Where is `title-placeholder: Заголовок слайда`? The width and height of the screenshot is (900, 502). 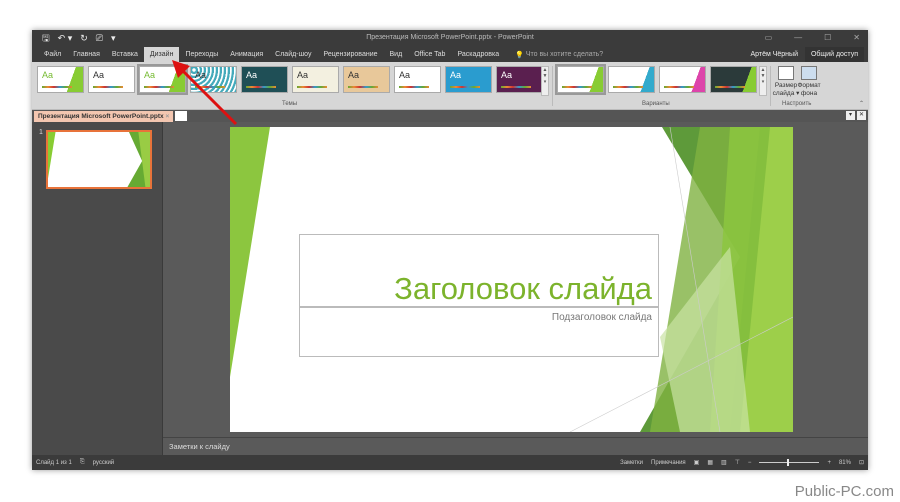 title-placeholder: Заголовок слайда is located at coordinates (479, 270).